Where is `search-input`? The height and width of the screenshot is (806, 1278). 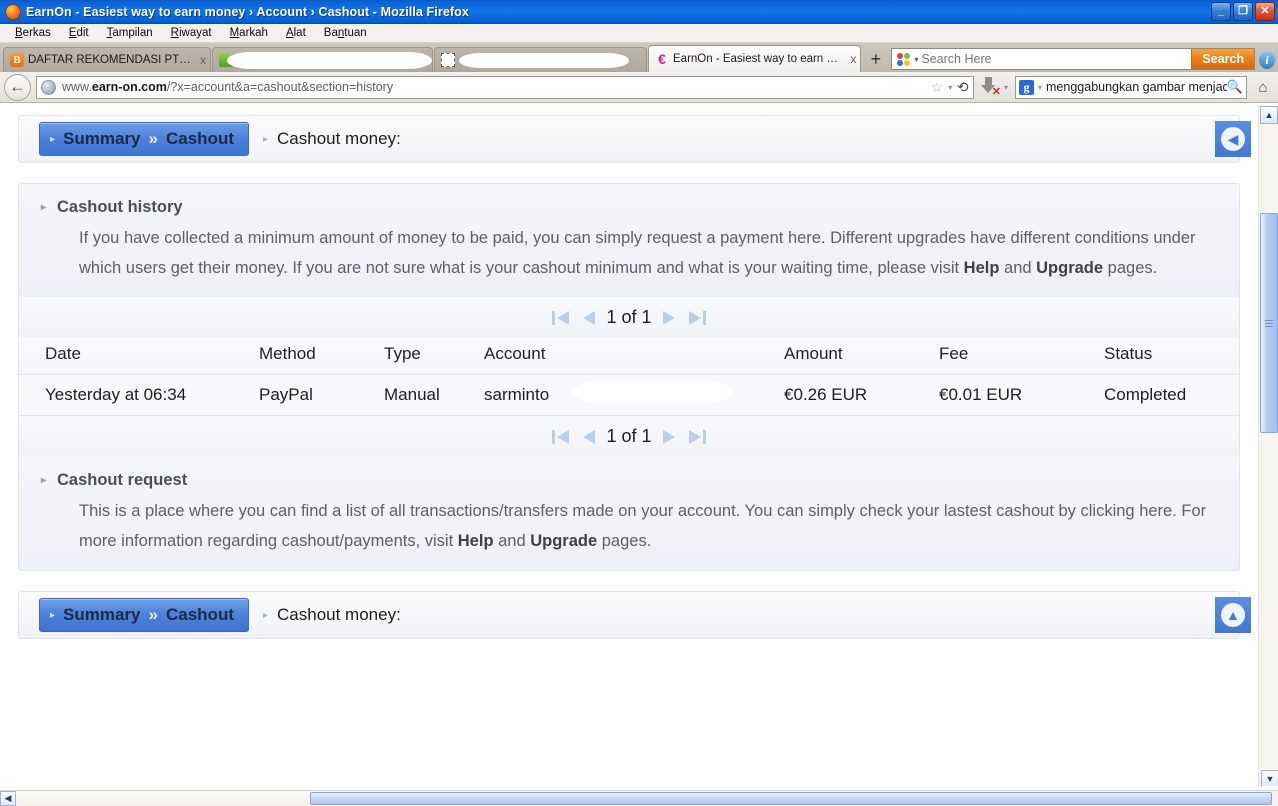
search-input is located at coordinates (1056, 59).